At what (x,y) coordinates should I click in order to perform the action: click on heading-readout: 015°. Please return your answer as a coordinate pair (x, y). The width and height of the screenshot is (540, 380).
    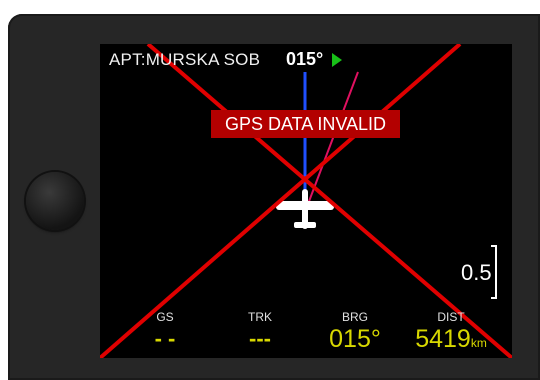
    Looking at the image, I should click on (305, 59).